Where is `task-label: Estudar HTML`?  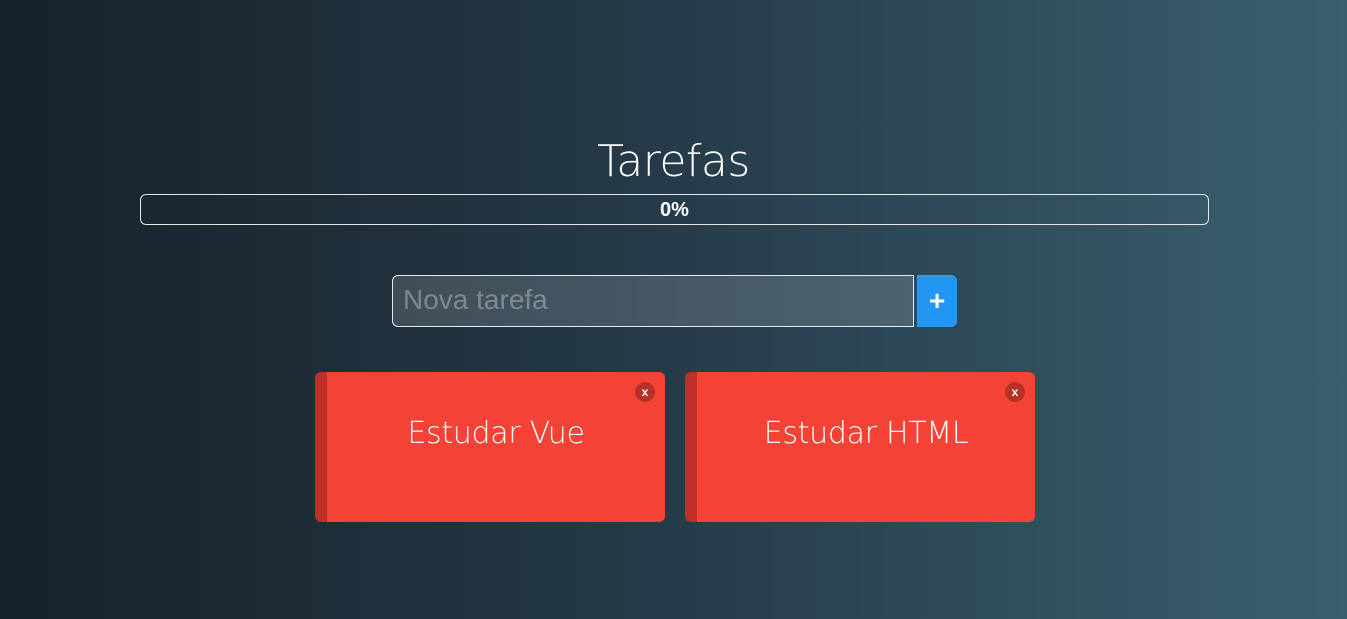 task-label: Estudar HTML is located at coordinates (866, 433).